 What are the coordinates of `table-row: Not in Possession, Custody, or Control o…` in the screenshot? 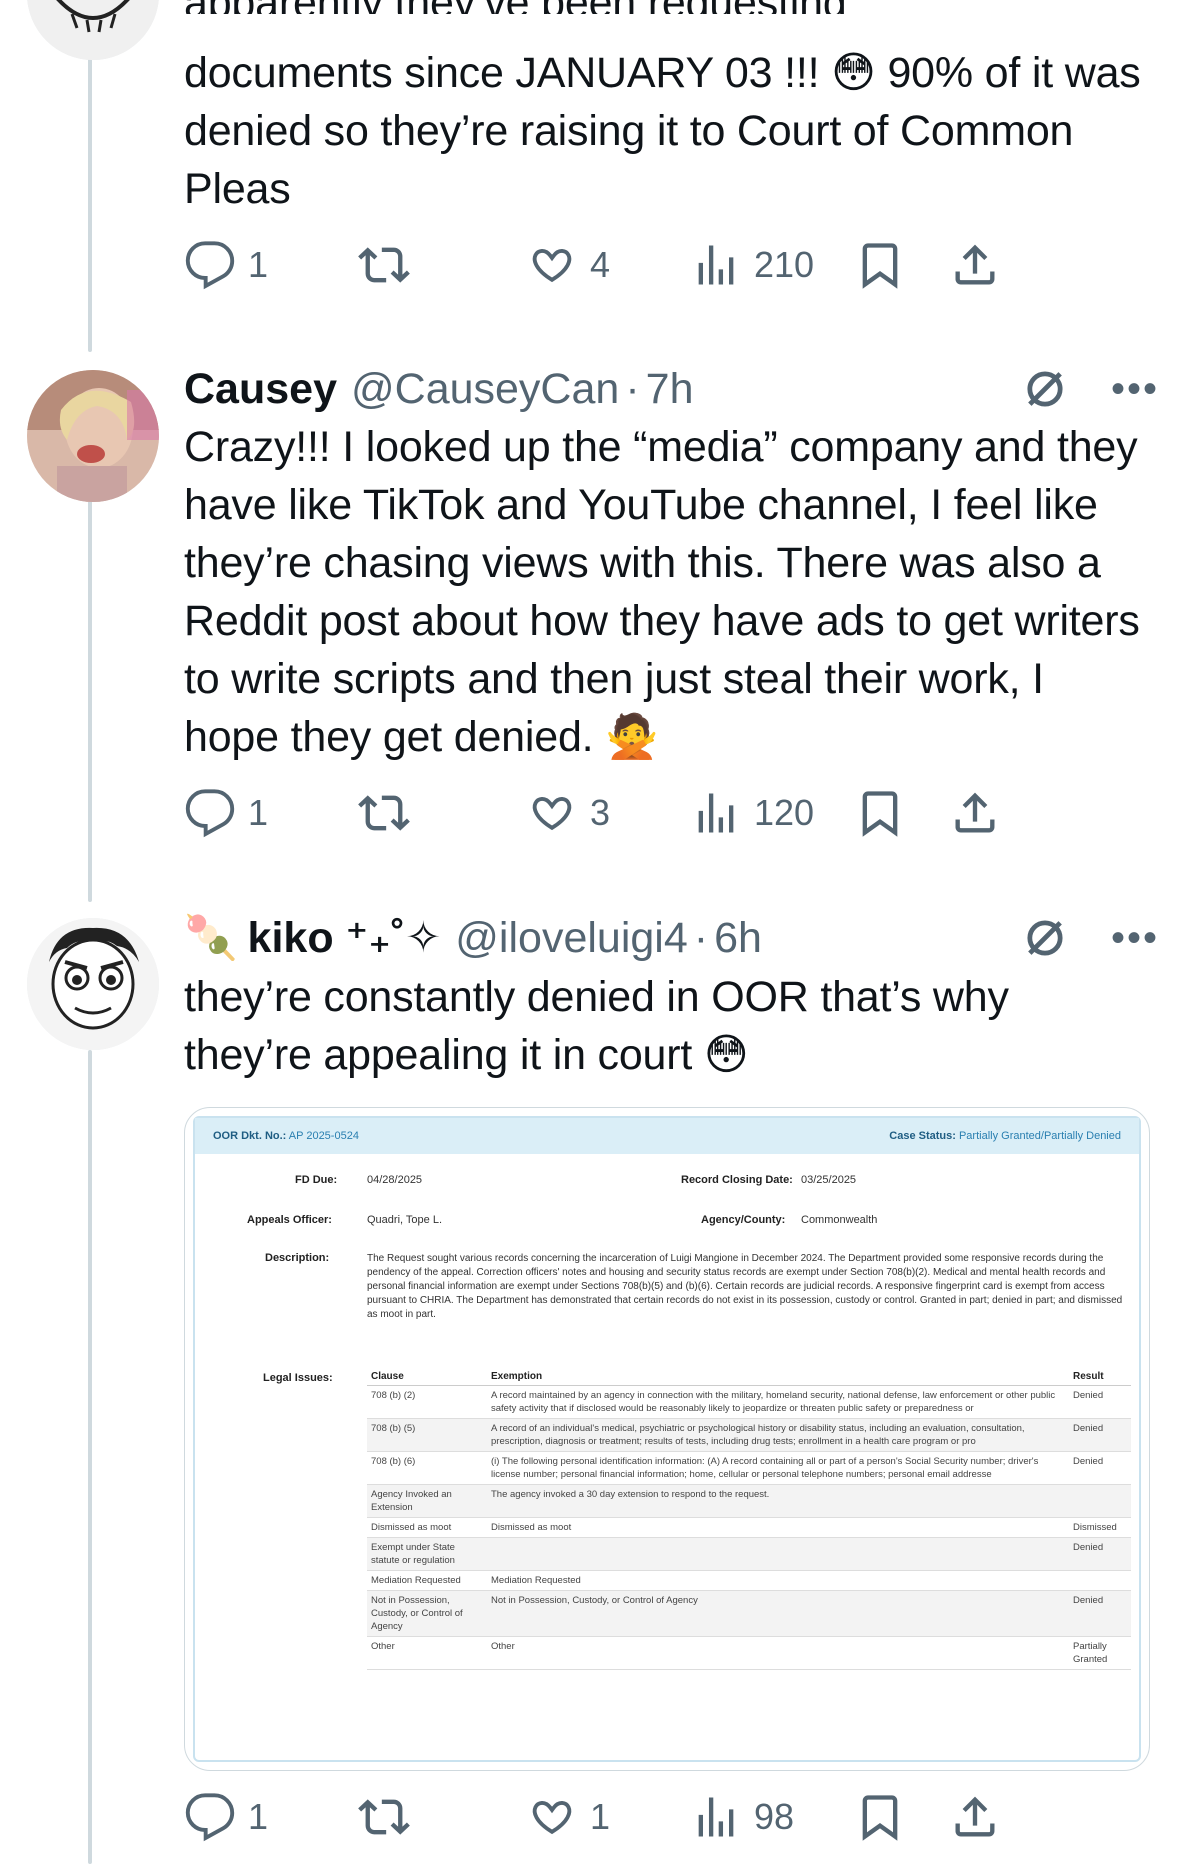 It's located at (749, 1613).